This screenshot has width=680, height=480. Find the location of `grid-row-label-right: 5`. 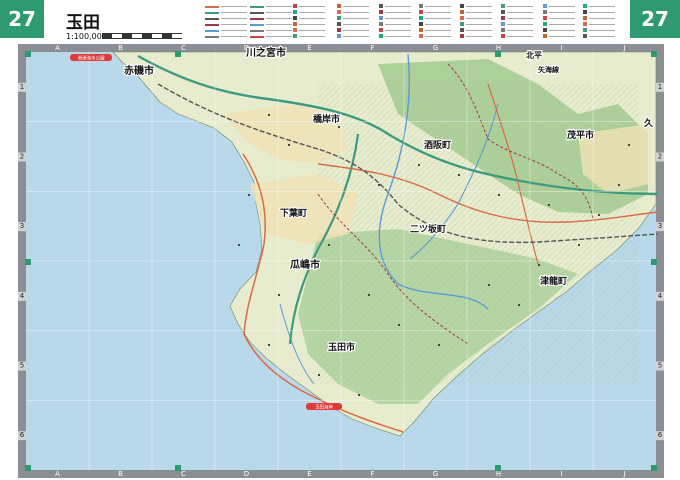

grid-row-label-right: 5 is located at coordinates (660, 366).